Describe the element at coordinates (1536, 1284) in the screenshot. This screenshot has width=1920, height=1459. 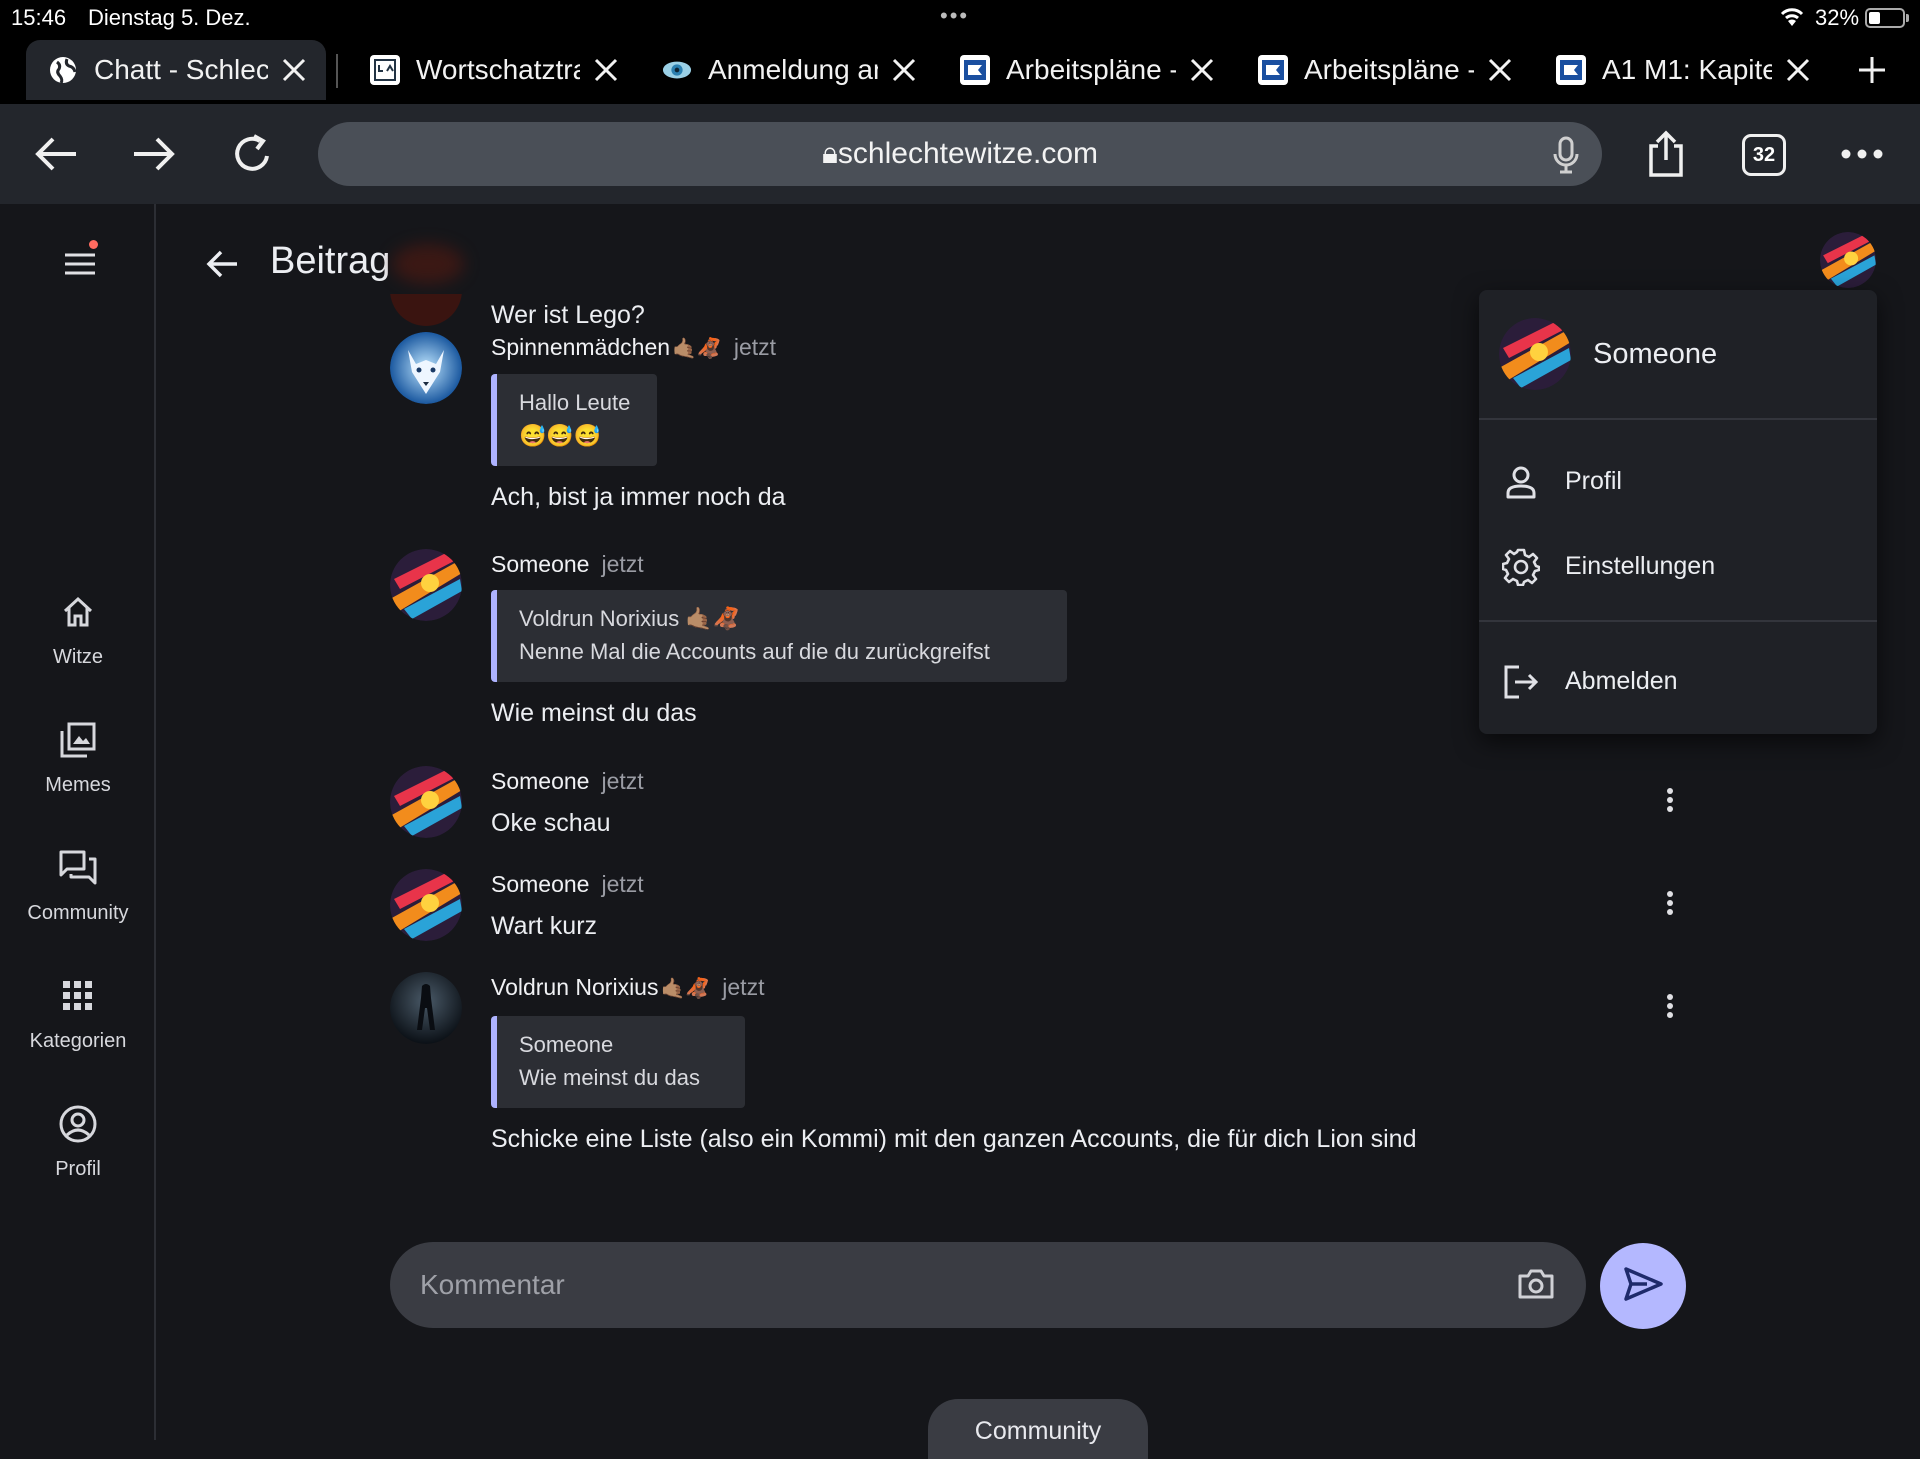
I see `camera-icon` at that location.